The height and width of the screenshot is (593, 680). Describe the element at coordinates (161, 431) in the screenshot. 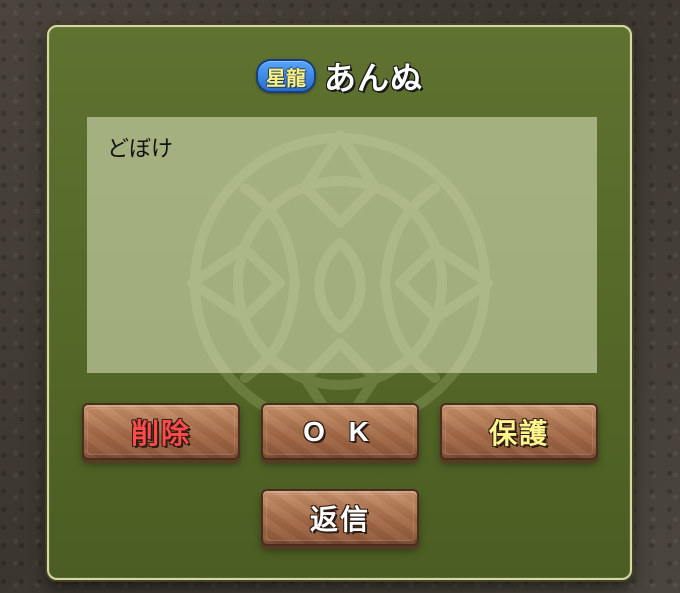

I see `delete-button: 削除` at that location.